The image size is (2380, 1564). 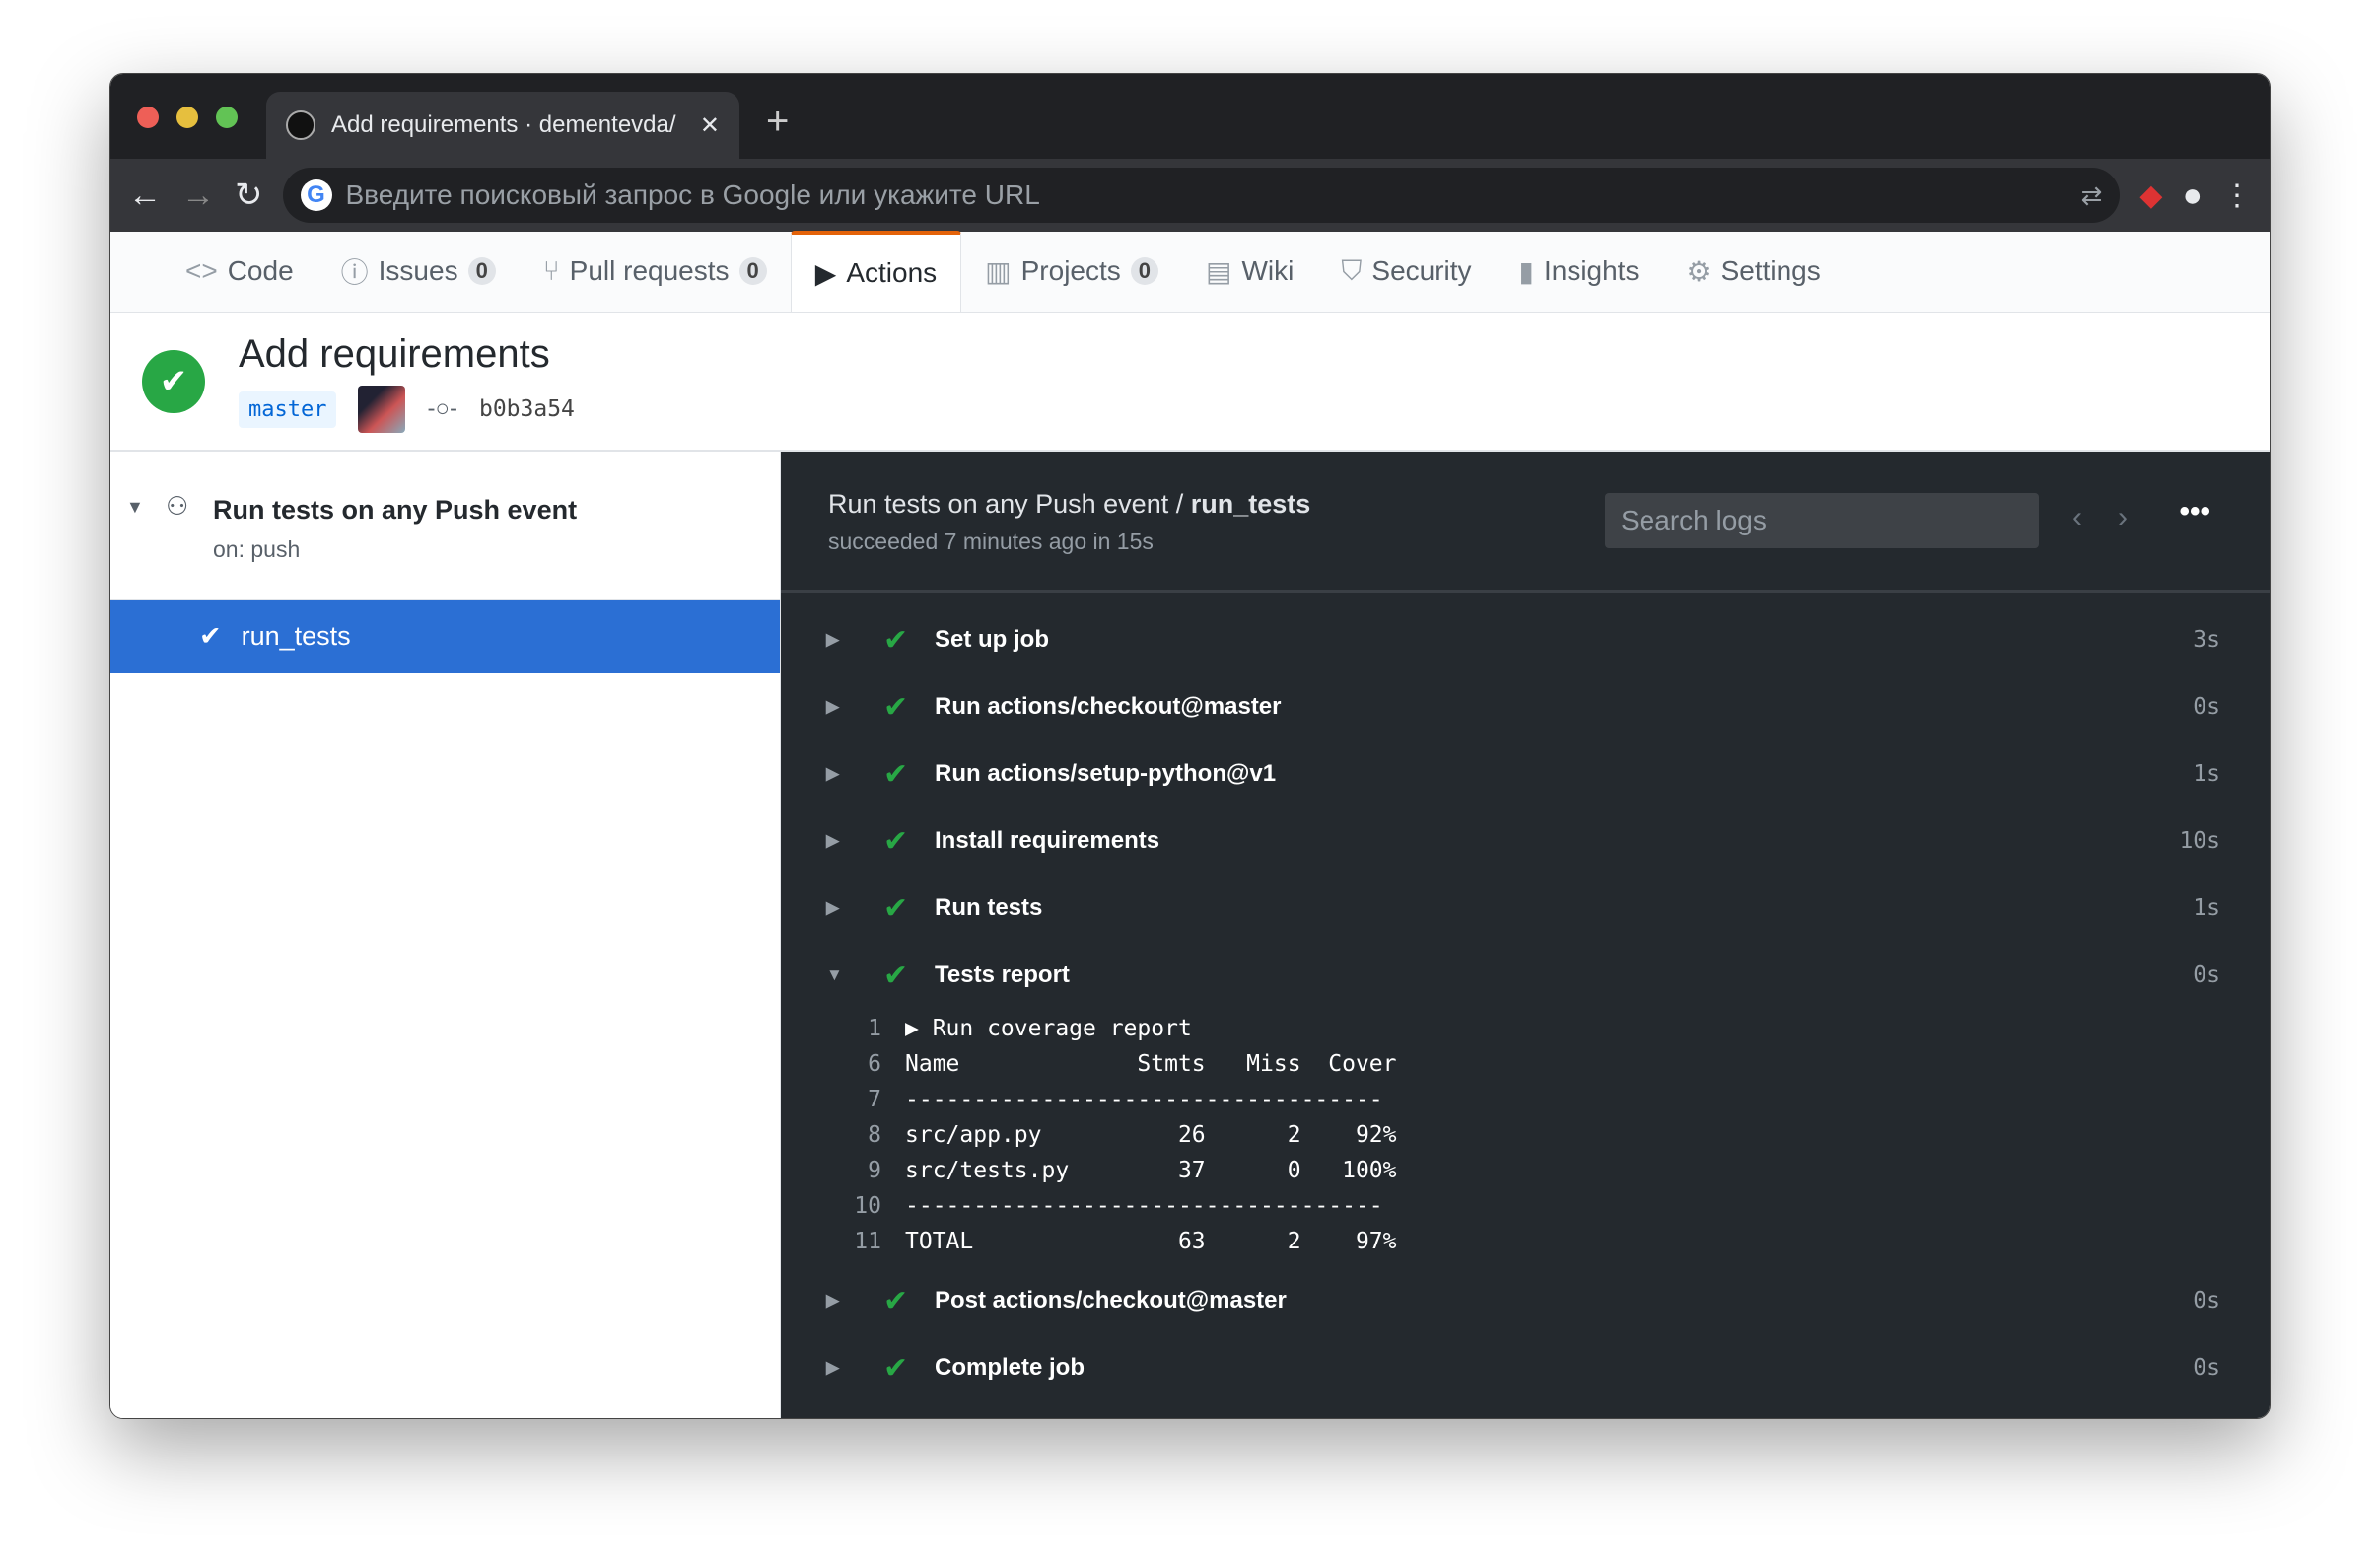 What do you see at coordinates (445, 637) in the screenshot?
I see `job-item-run-tests: ✔ run_tests` at bounding box center [445, 637].